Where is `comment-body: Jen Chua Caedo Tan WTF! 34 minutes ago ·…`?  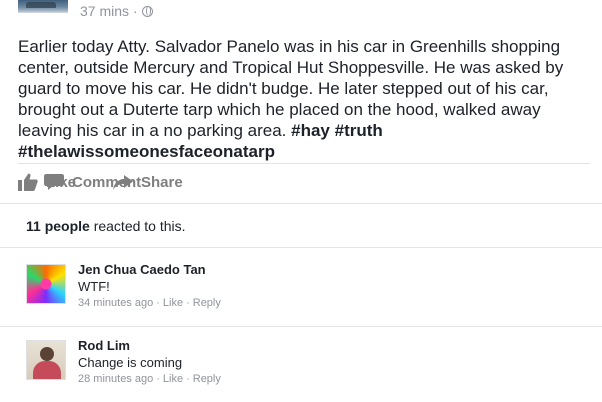
comment-body: Jen Chua Caedo Tan WTF! 34 minutes ago ·… is located at coordinates (149, 287).